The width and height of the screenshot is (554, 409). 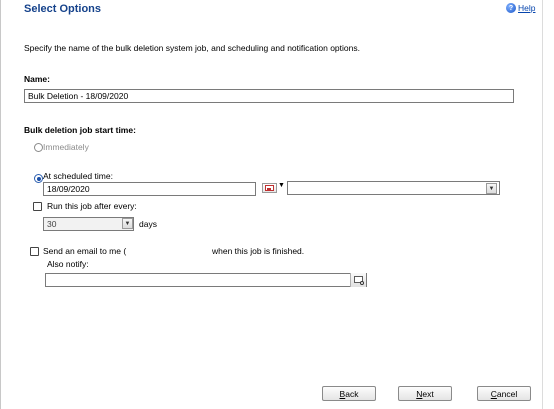 I want to click on help-icon: ?, so click(x=511, y=8).